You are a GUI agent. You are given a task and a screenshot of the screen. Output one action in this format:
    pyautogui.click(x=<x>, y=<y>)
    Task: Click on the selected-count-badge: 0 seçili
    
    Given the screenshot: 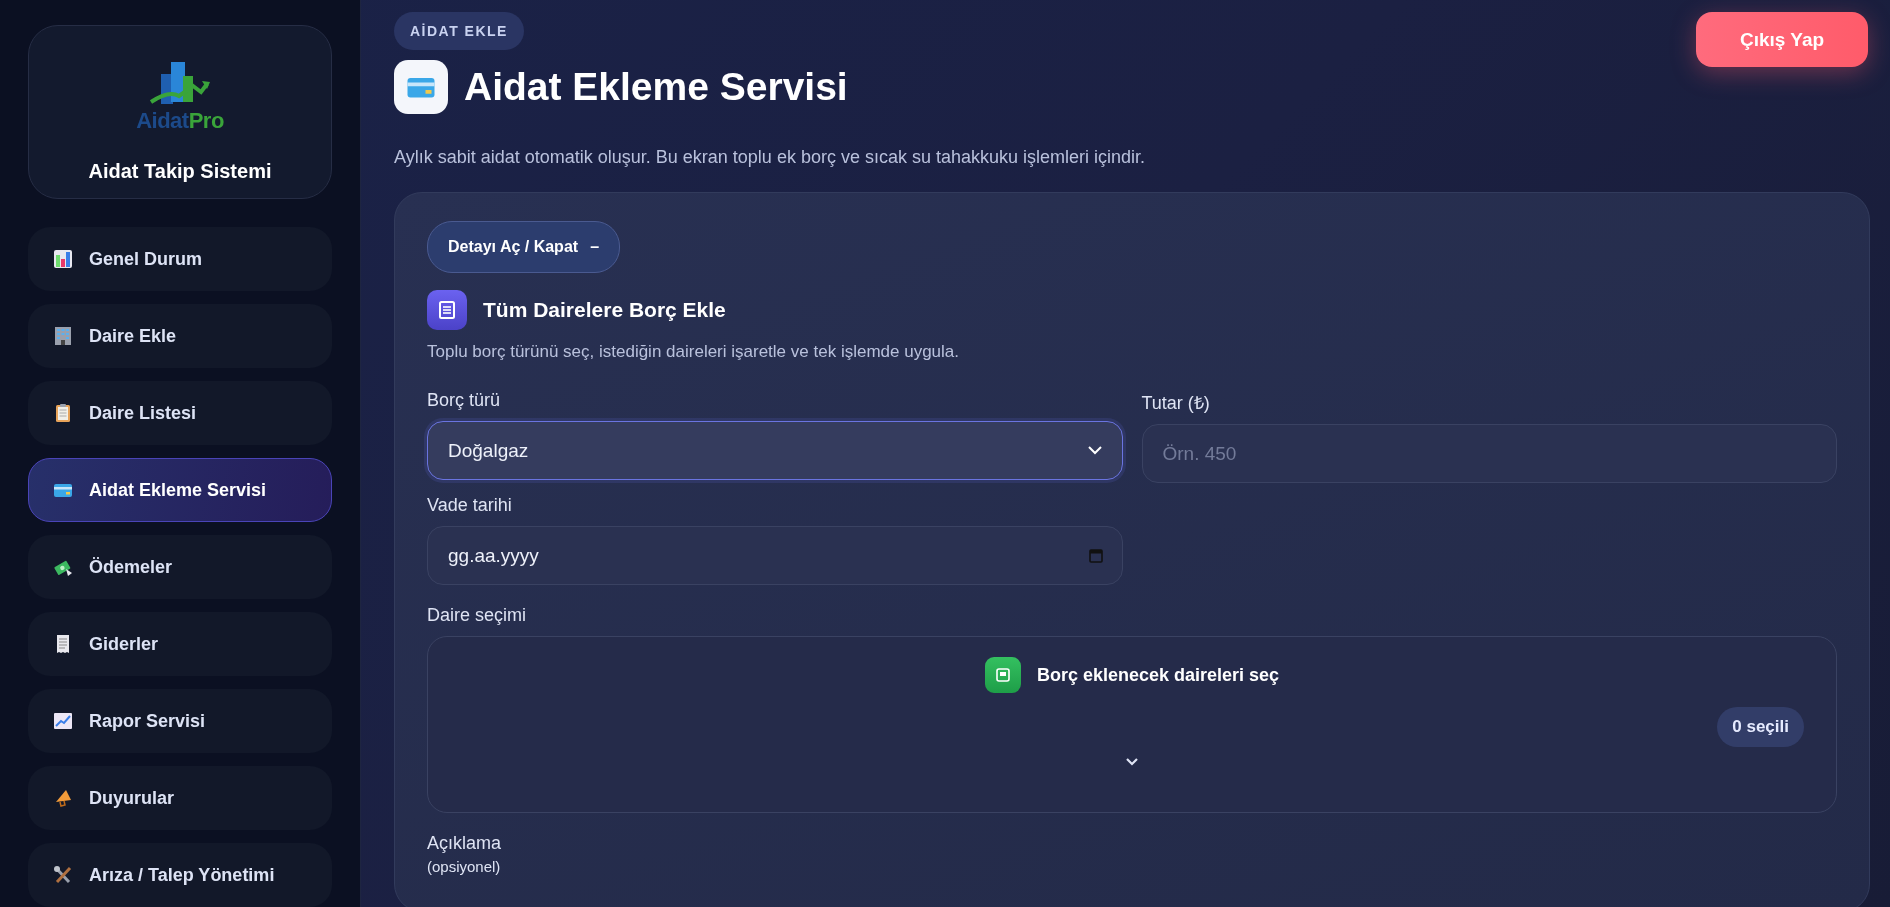 What is the action you would take?
    pyautogui.click(x=1760, y=727)
    